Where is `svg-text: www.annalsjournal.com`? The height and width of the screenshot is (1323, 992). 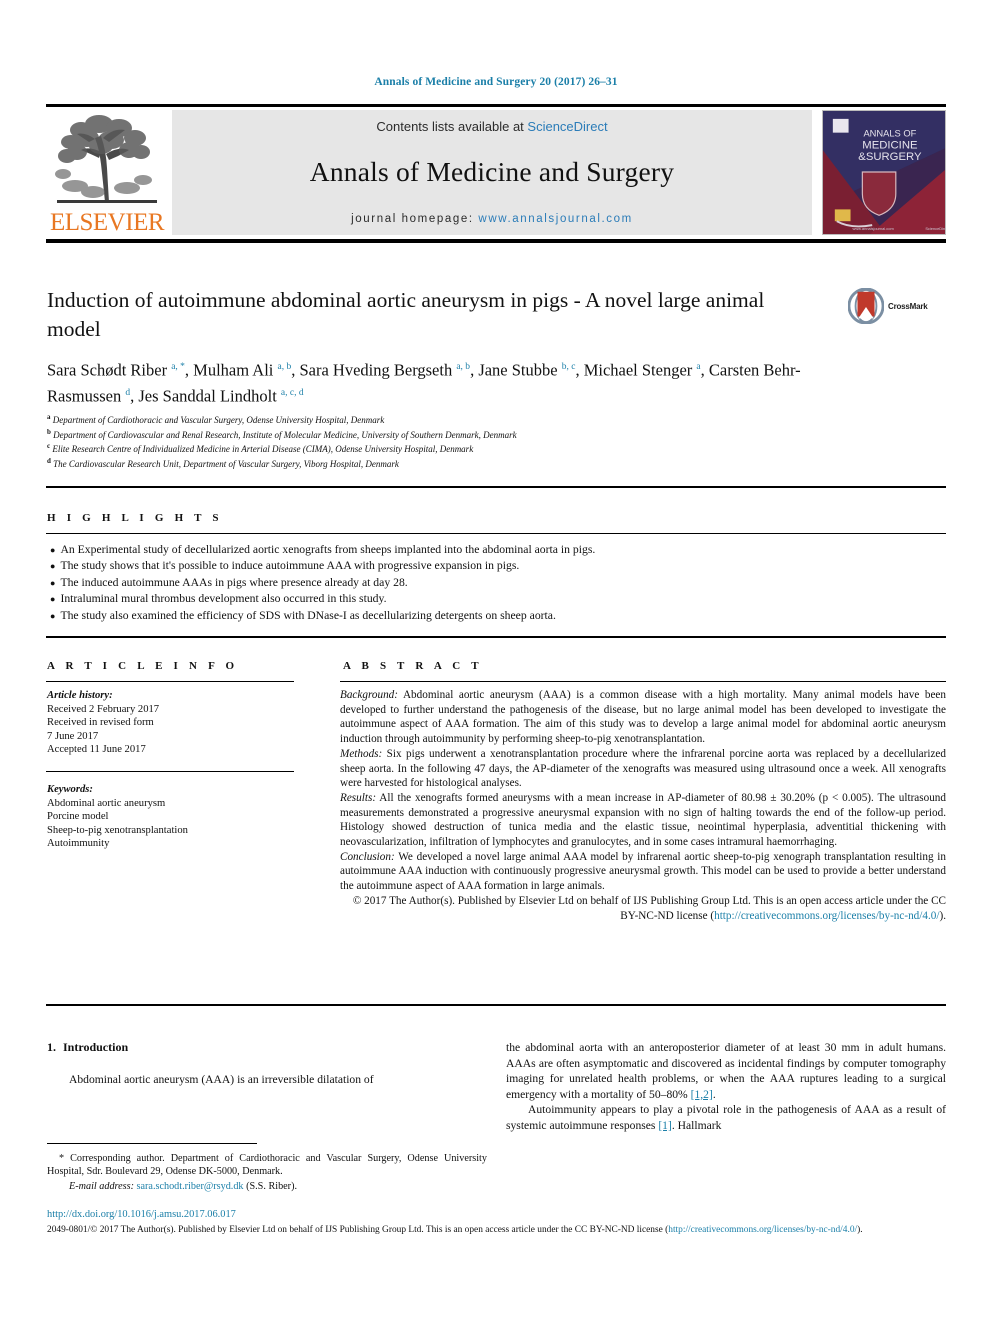
svg-text: www.annalsjournal.com is located at coordinates (874, 228).